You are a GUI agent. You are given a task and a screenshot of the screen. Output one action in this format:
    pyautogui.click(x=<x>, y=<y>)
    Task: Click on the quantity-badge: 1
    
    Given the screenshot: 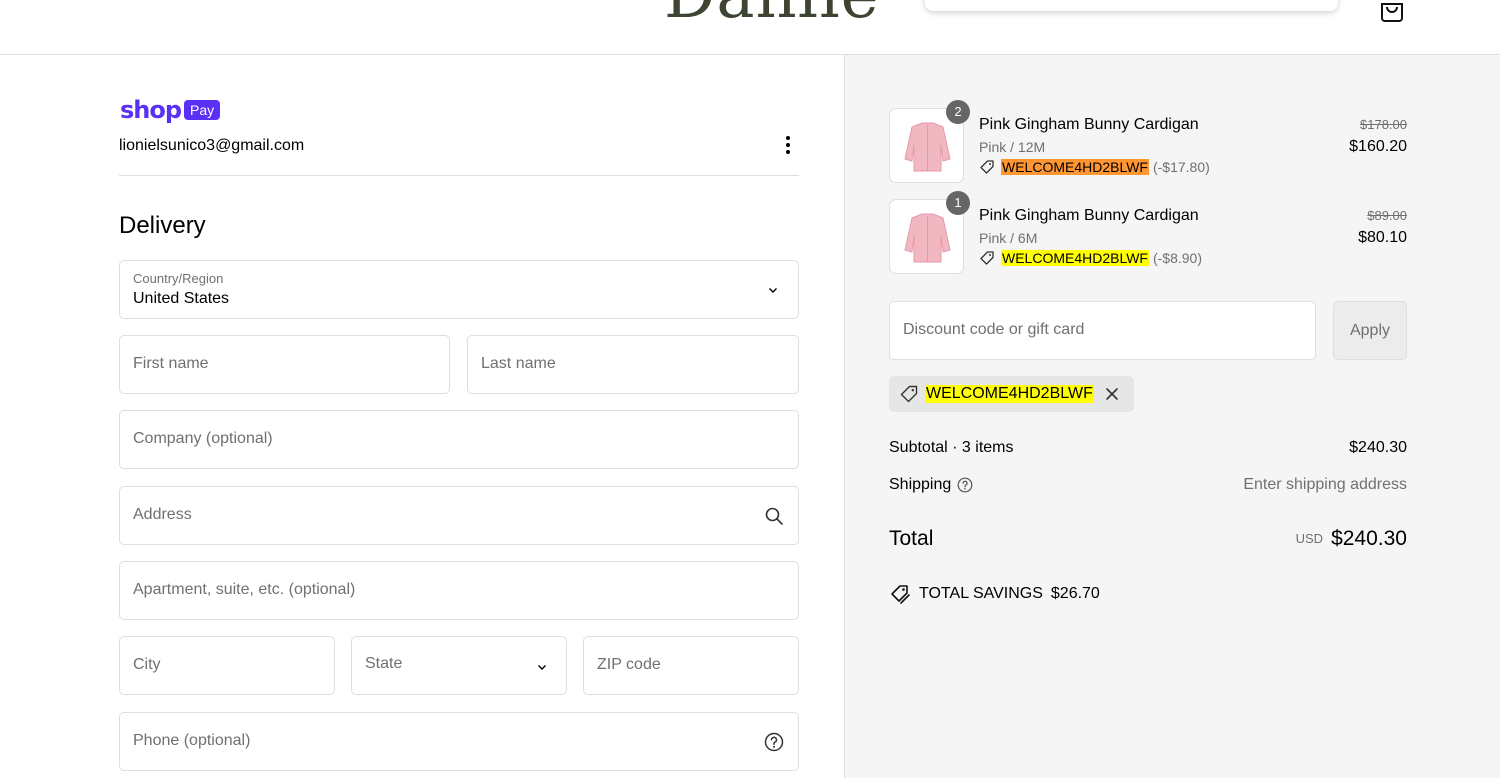 What is the action you would take?
    pyautogui.click(x=958, y=203)
    